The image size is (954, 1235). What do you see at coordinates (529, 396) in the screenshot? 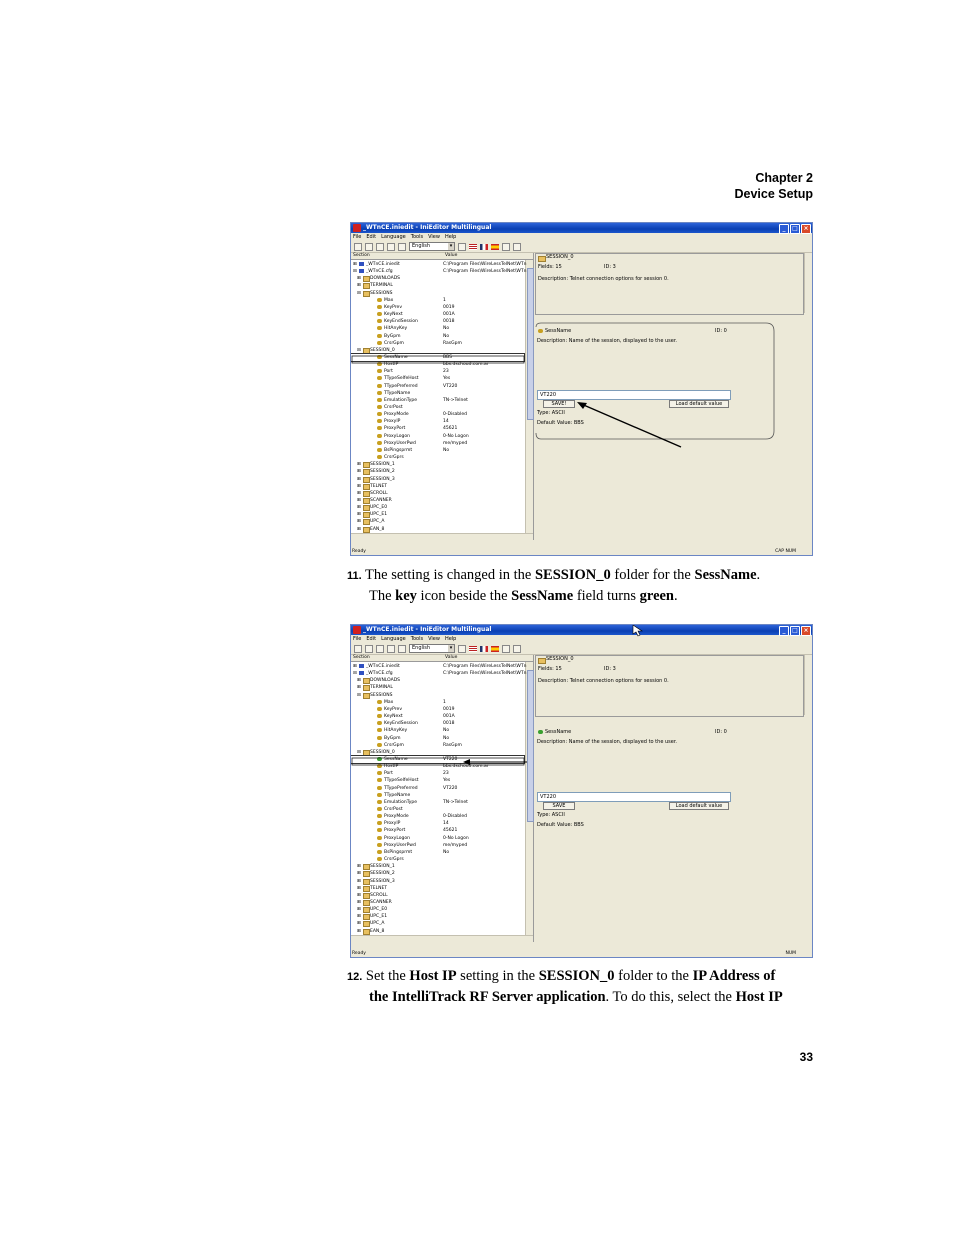
I see `tree-scrollbar` at bounding box center [529, 396].